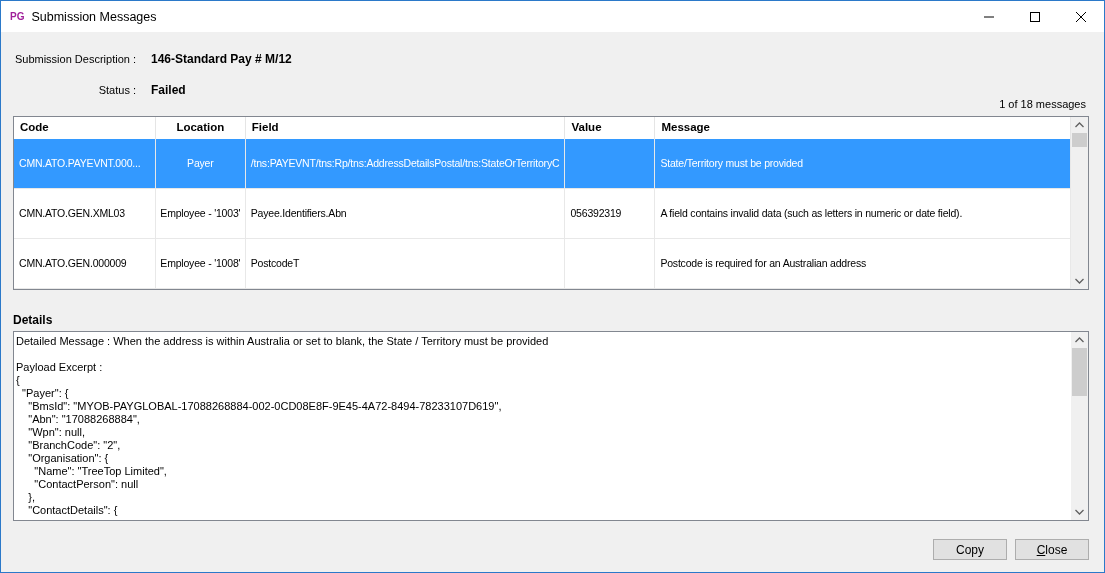  Describe the element at coordinates (405, 163) in the screenshot. I see `table-cell: /tns:PAYEVNT/tns:Rp/tns:AddressDetailsPostal/tns:StateOrTerritoryC` at that location.